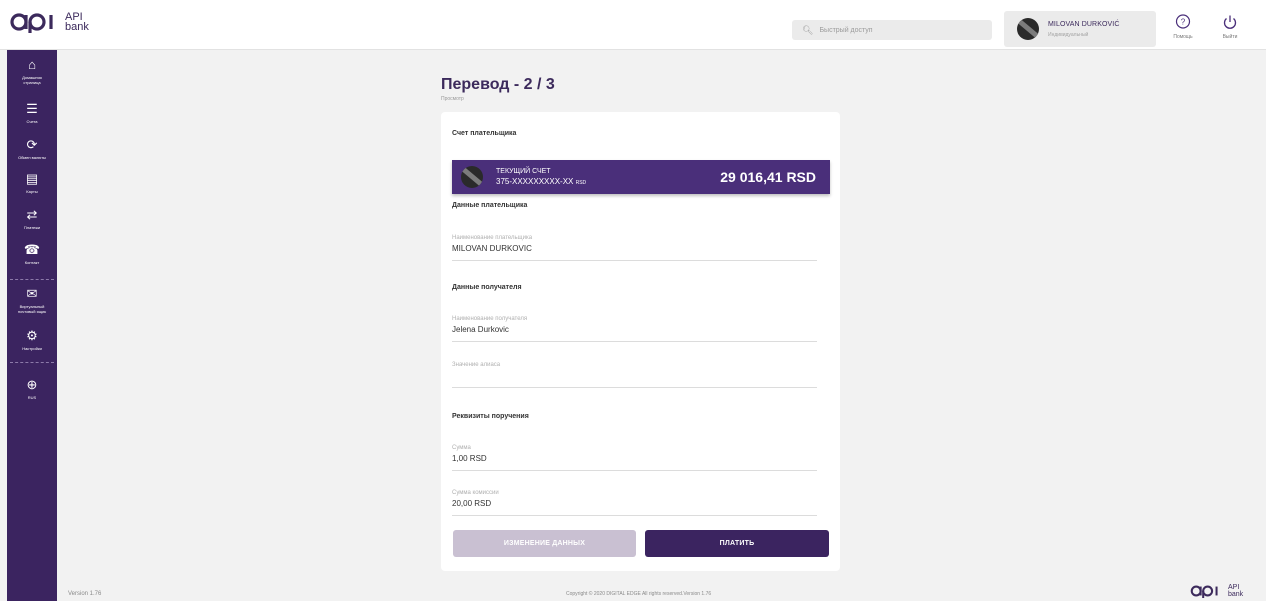 The width and height of the screenshot is (1266, 601). I want to click on order-details-heading: Реквизиты поручения, so click(490, 416).